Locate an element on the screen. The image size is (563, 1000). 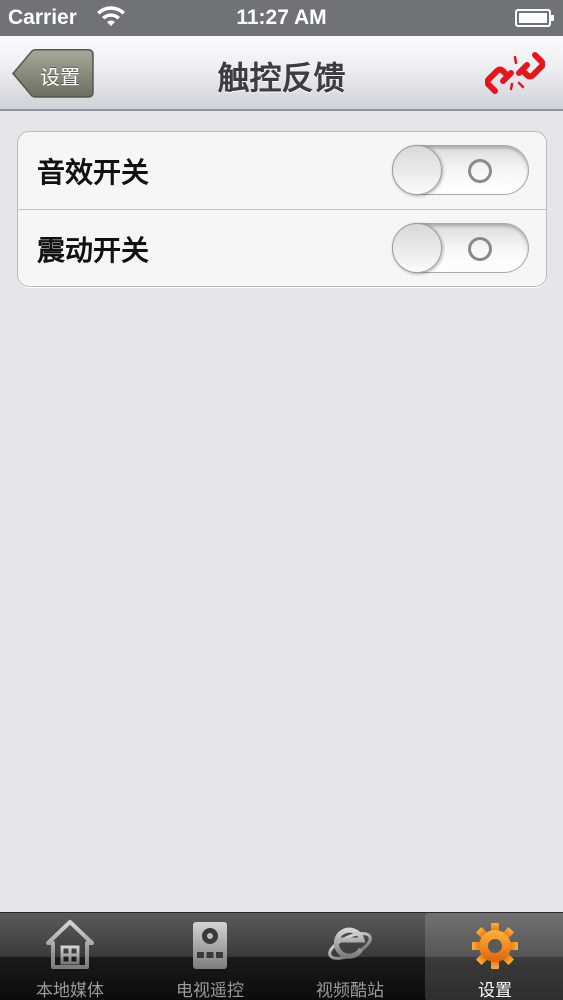
page-title: 触控反馈 is located at coordinates (281, 78).